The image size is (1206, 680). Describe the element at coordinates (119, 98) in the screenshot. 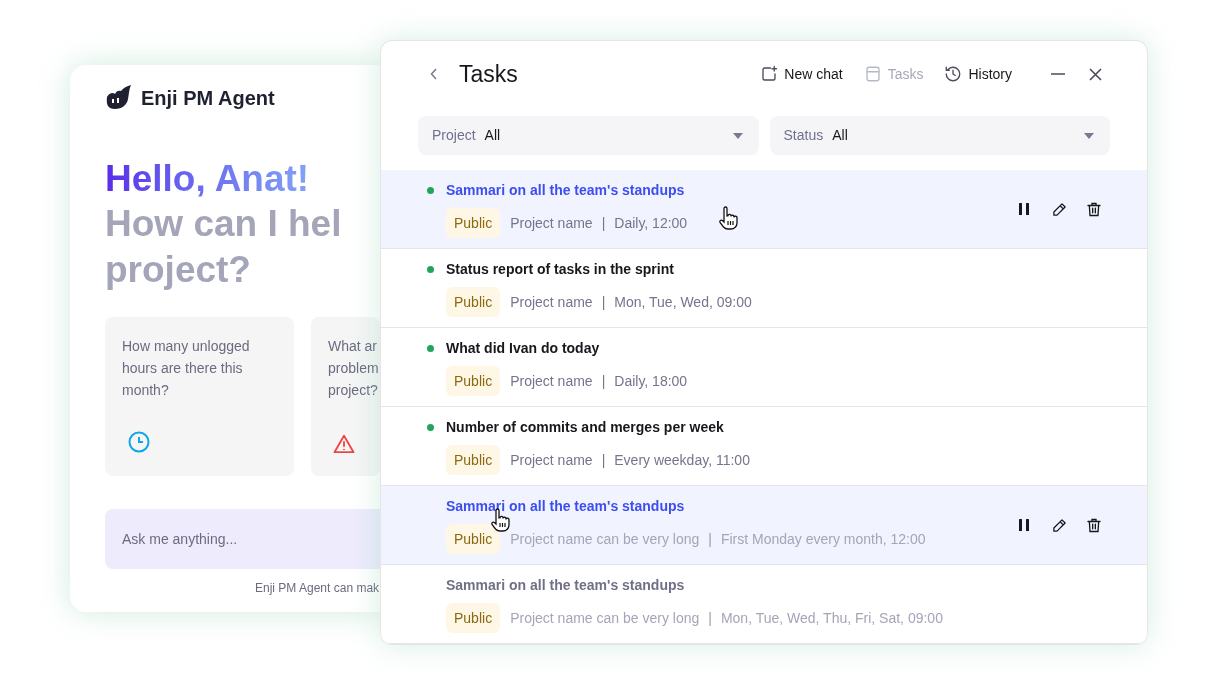

I see `logo-icon` at that location.